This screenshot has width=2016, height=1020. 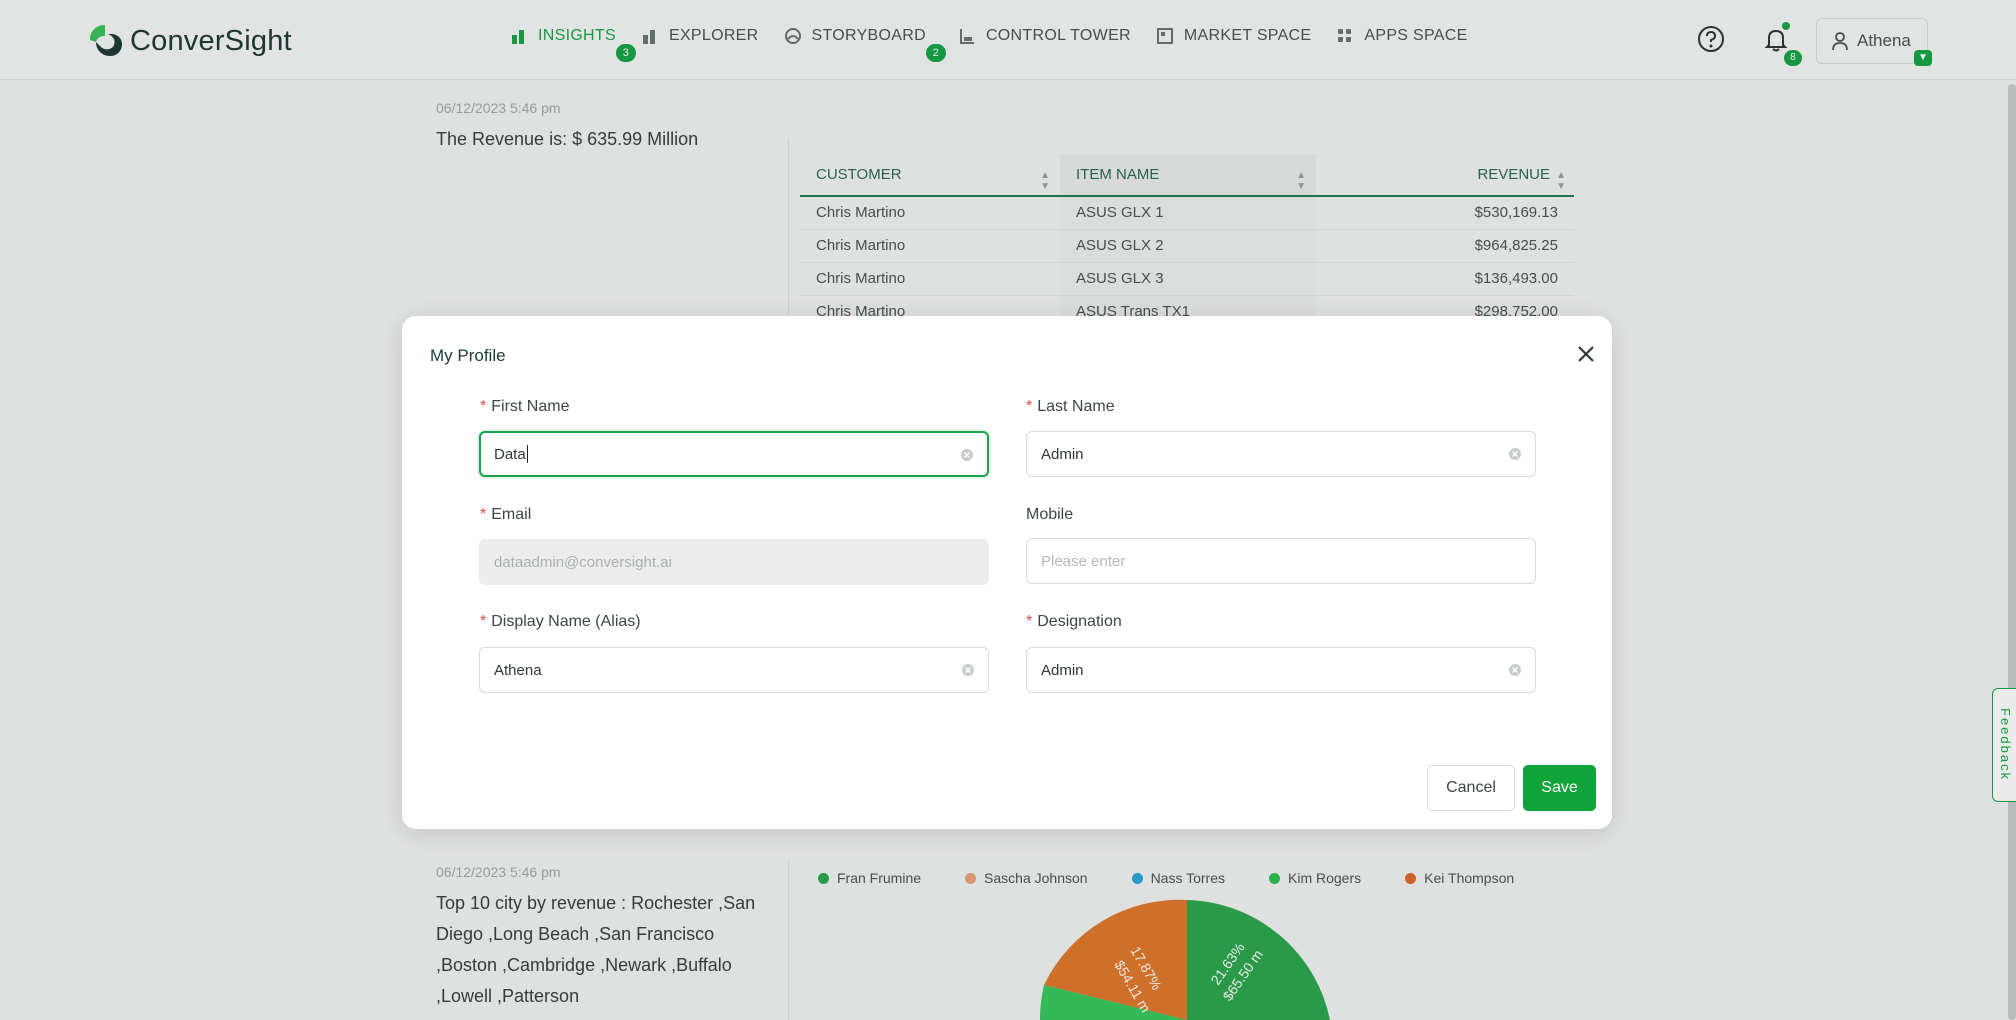 I want to click on first-name-value: Data, so click(x=510, y=454).